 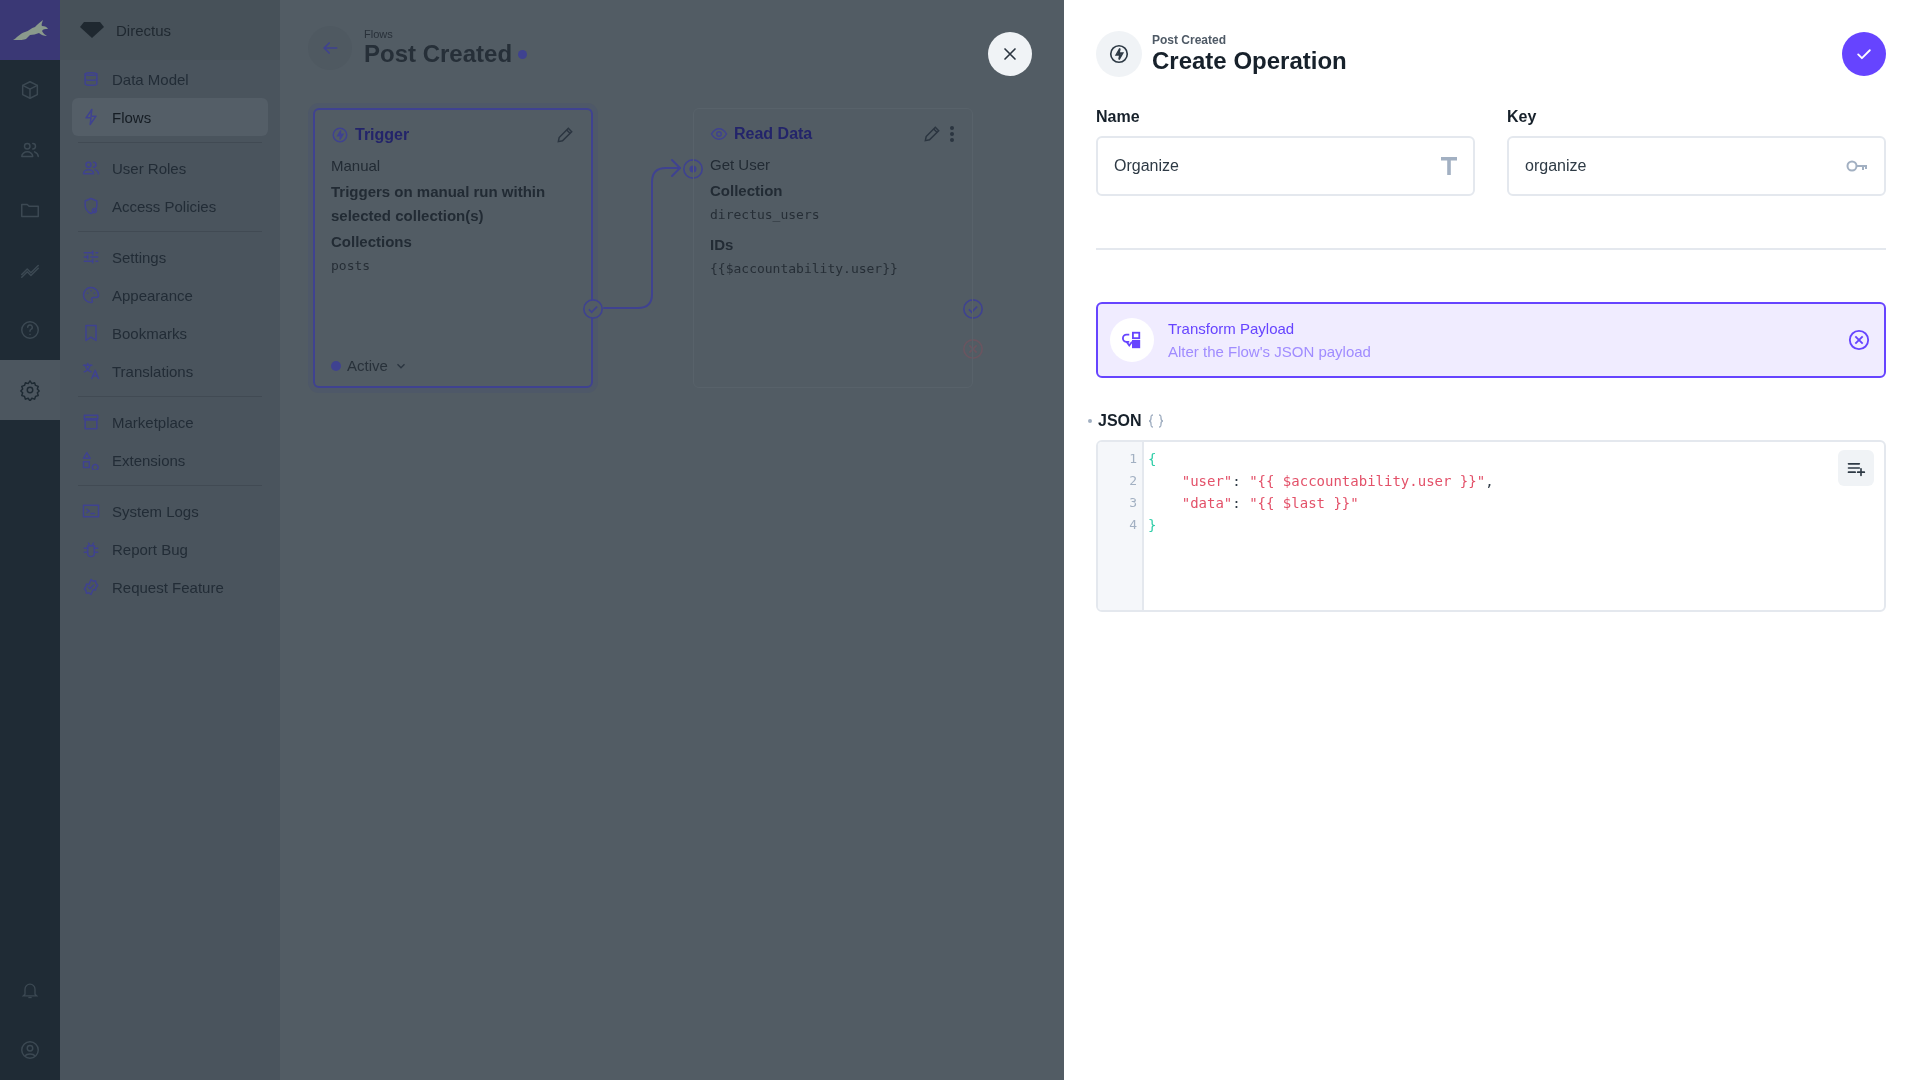 What do you see at coordinates (1522, 117) in the screenshot?
I see `field-label: Key` at bounding box center [1522, 117].